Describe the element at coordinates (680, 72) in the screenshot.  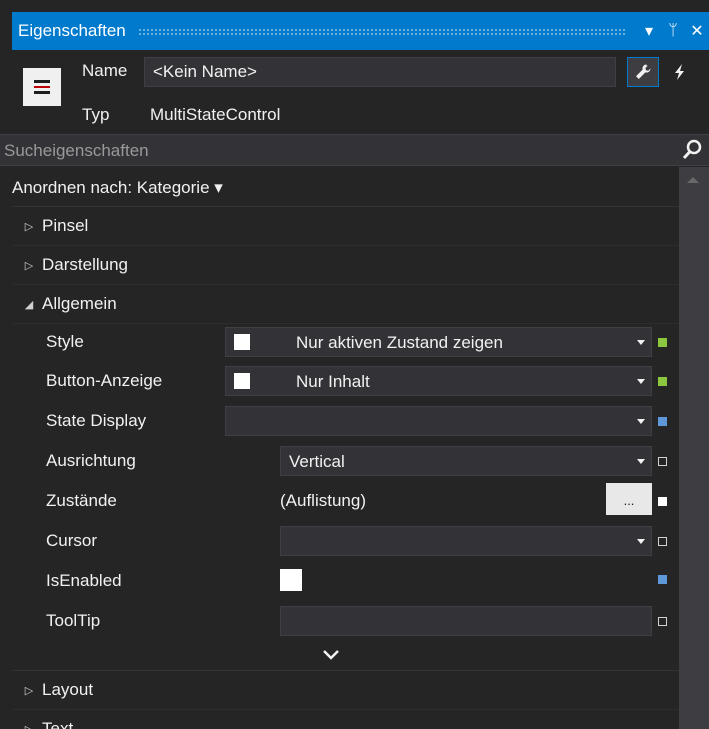
I see `lightning-icon` at that location.